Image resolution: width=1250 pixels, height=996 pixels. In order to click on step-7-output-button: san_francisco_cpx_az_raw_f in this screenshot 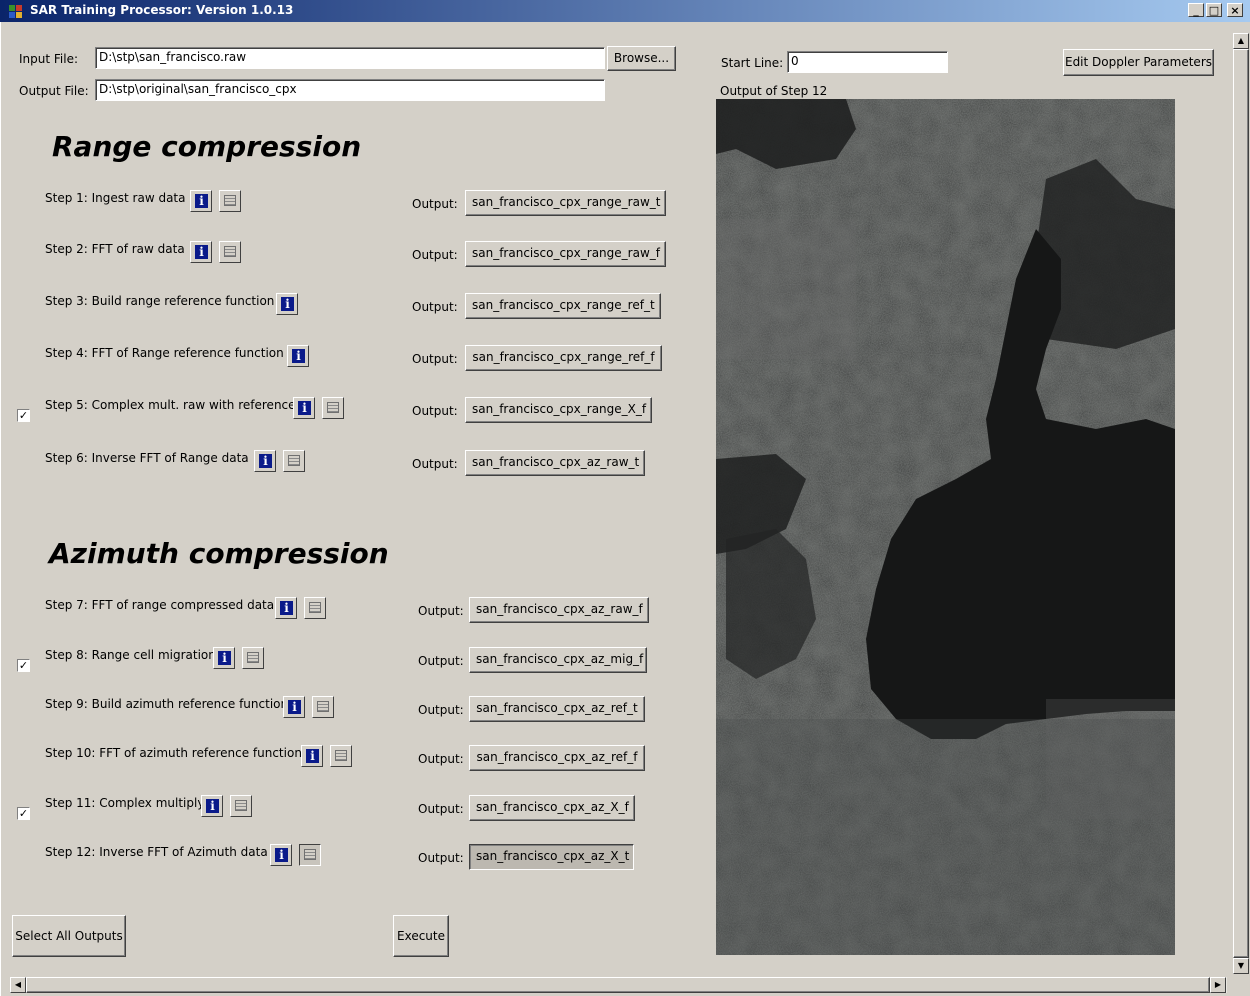, I will do `click(559, 610)`.